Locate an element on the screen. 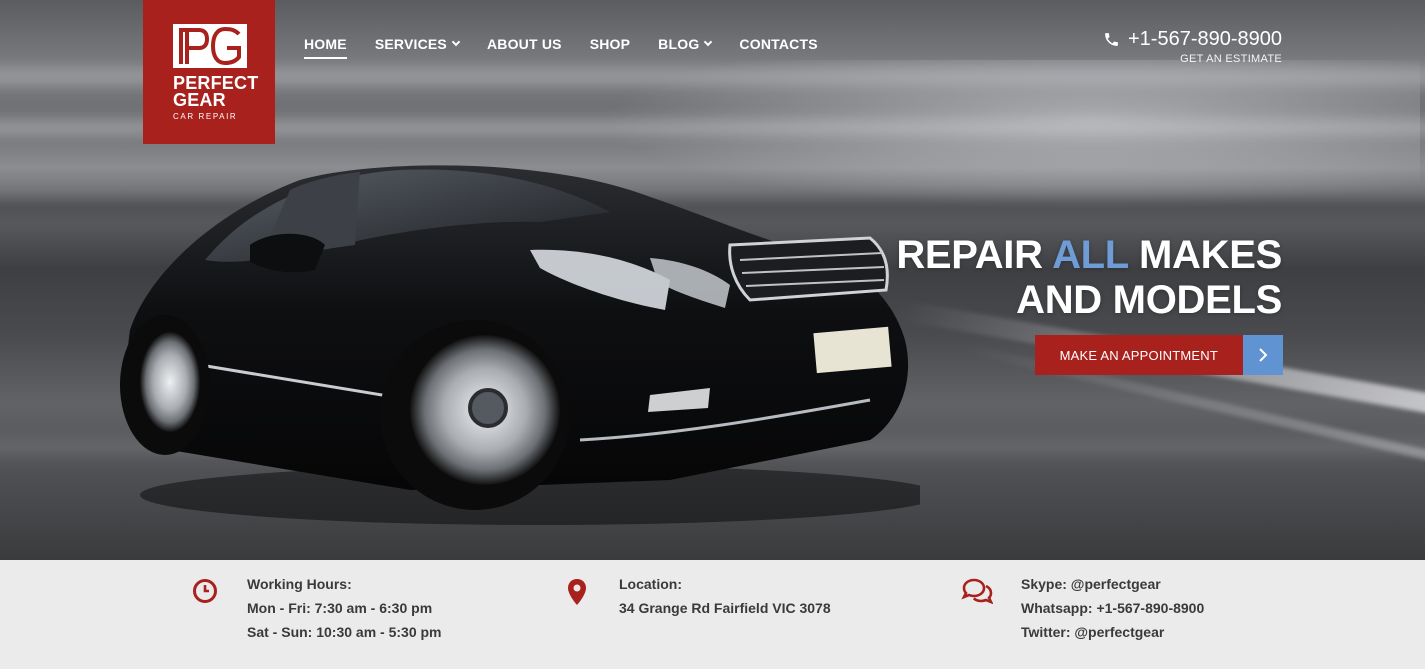 This screenshot has height=669, width=1425. location-address: 34 Grange Rd Fairfield VIC 3078 is located at coordinates (725, 608).